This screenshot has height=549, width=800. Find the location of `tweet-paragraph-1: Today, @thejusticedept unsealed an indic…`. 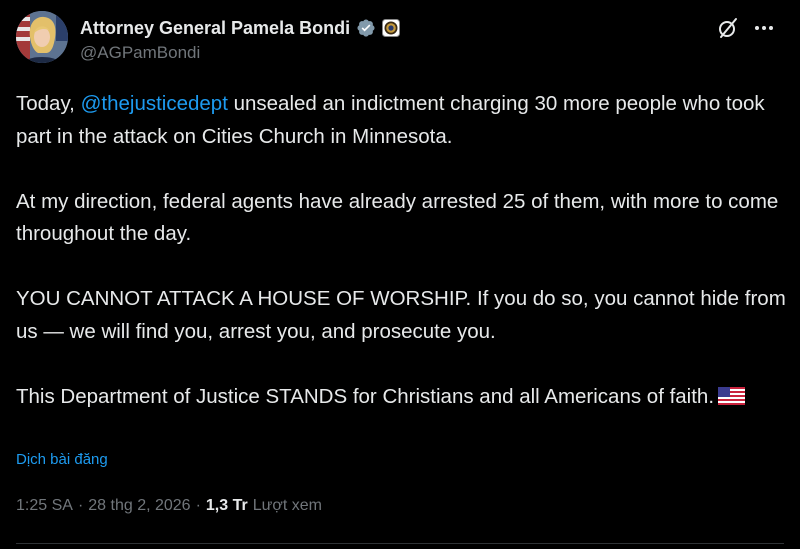

tweet-paragraph-1: Today, @thejusticedept unsealed an indic… is located at coordinates (401, 120).